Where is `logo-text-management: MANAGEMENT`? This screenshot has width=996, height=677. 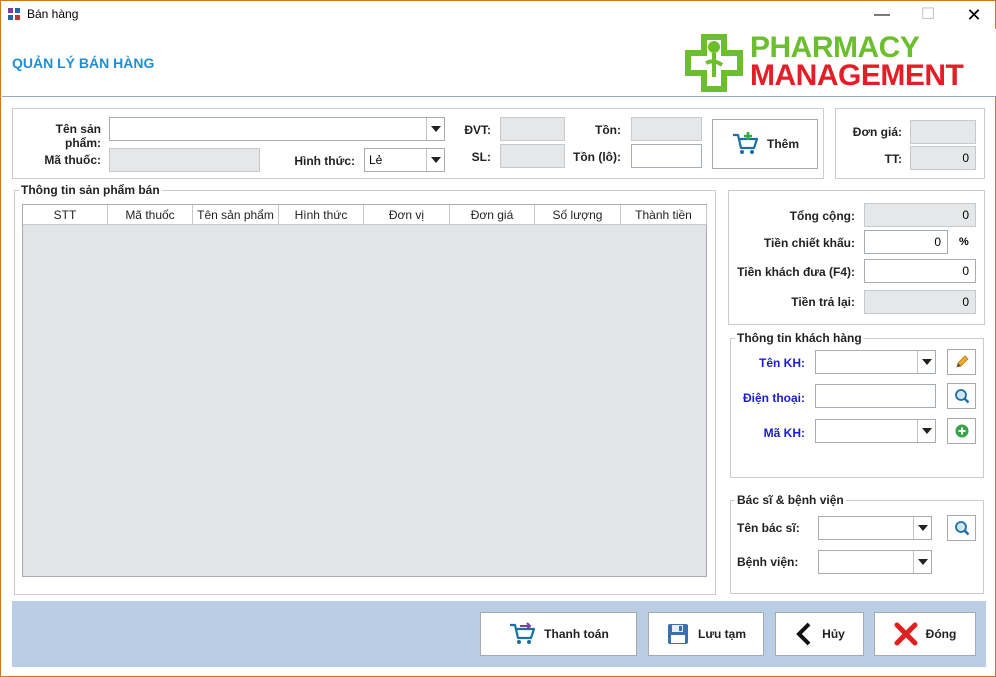 logo-text-management: MANAGEMENT is located at coordinates (857, 75).